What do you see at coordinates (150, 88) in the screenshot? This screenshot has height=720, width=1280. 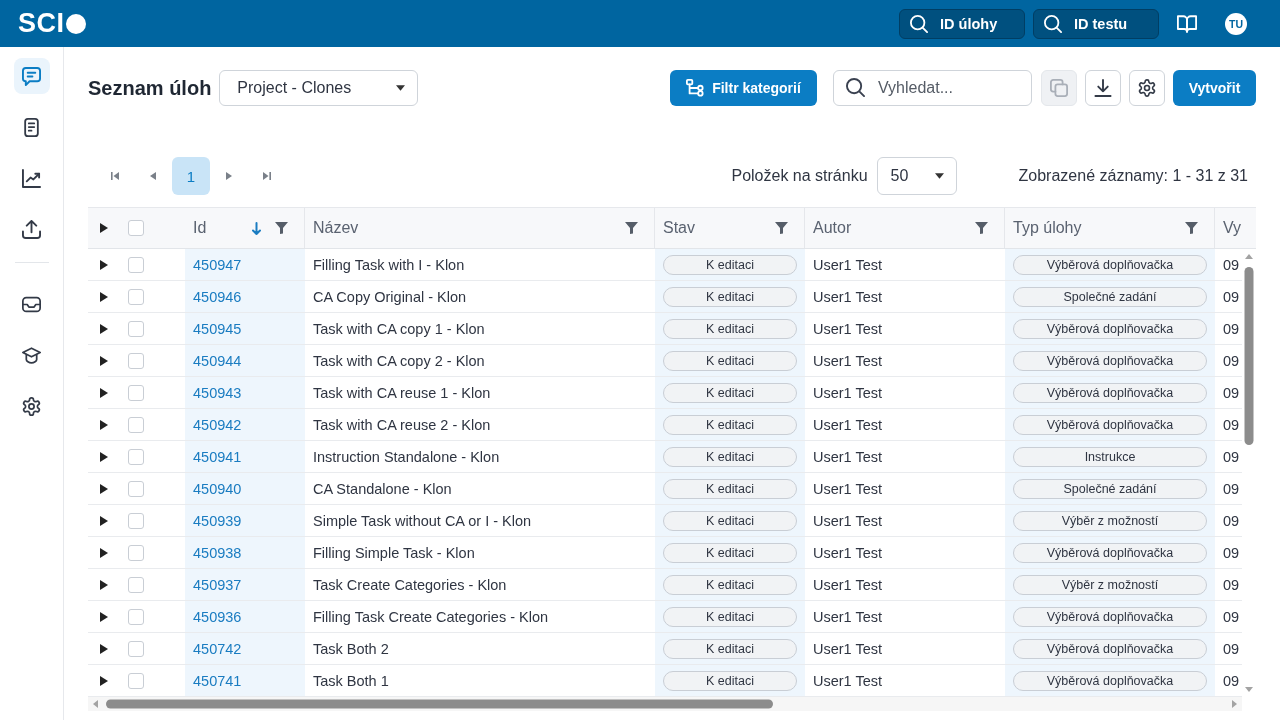 I see `page-title: Seznam úloh` at bounding box center [150, 88].